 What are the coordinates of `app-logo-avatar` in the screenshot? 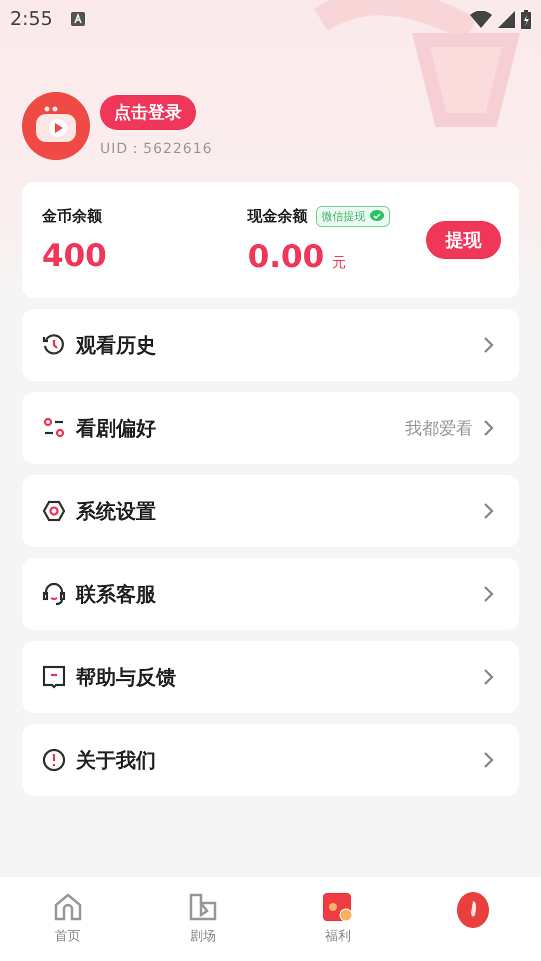 It's located at (56, 126).